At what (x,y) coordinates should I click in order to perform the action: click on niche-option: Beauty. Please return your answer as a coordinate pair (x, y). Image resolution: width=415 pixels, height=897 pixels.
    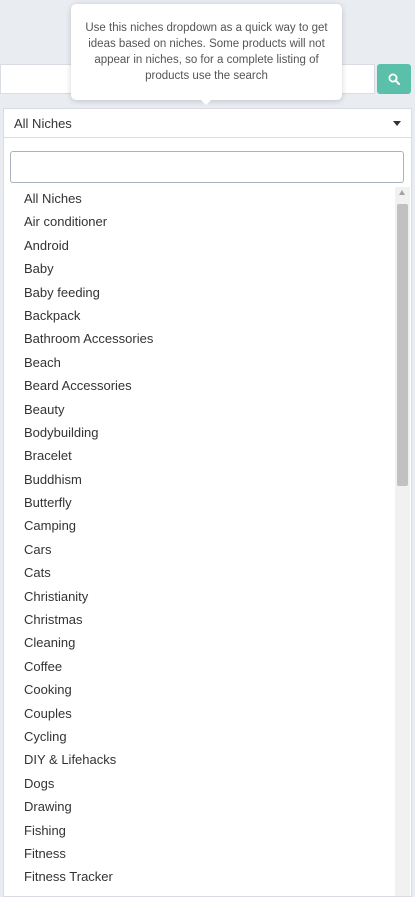
    Looking at the image, I should click on (199, 409).